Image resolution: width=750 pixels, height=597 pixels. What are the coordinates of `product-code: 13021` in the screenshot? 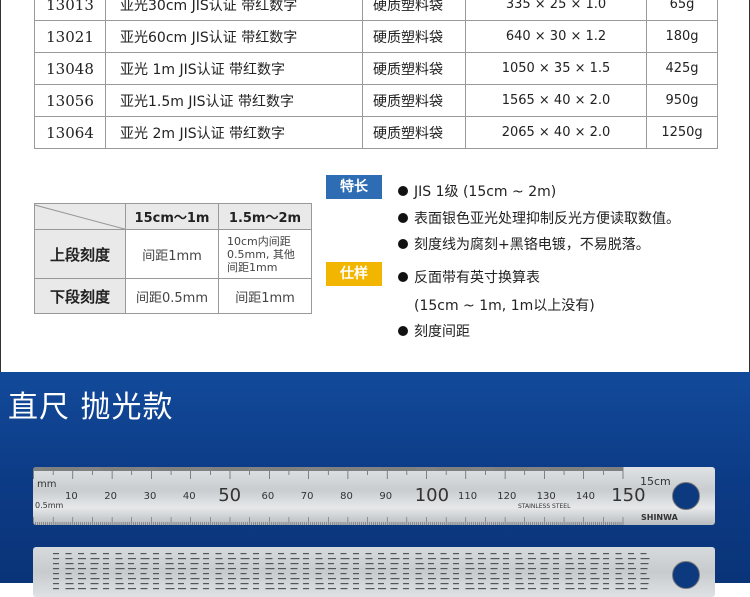 It's located at (70, 36).